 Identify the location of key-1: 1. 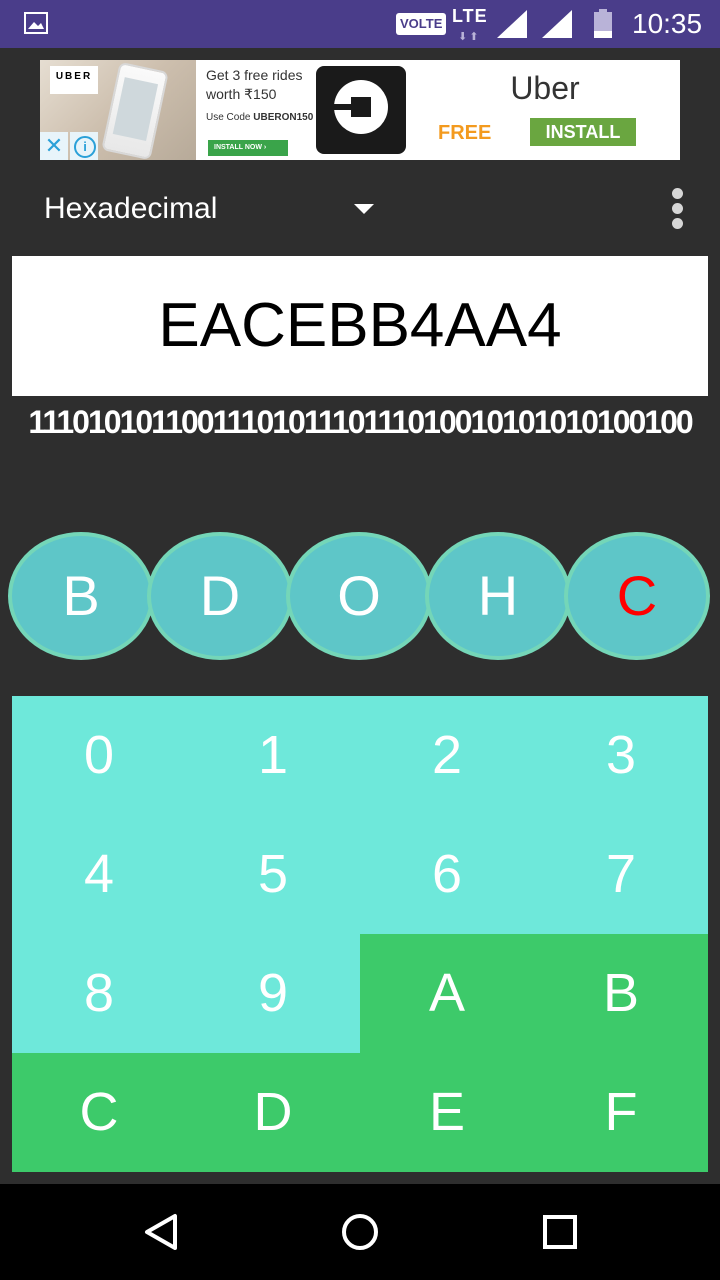
(273, 755).